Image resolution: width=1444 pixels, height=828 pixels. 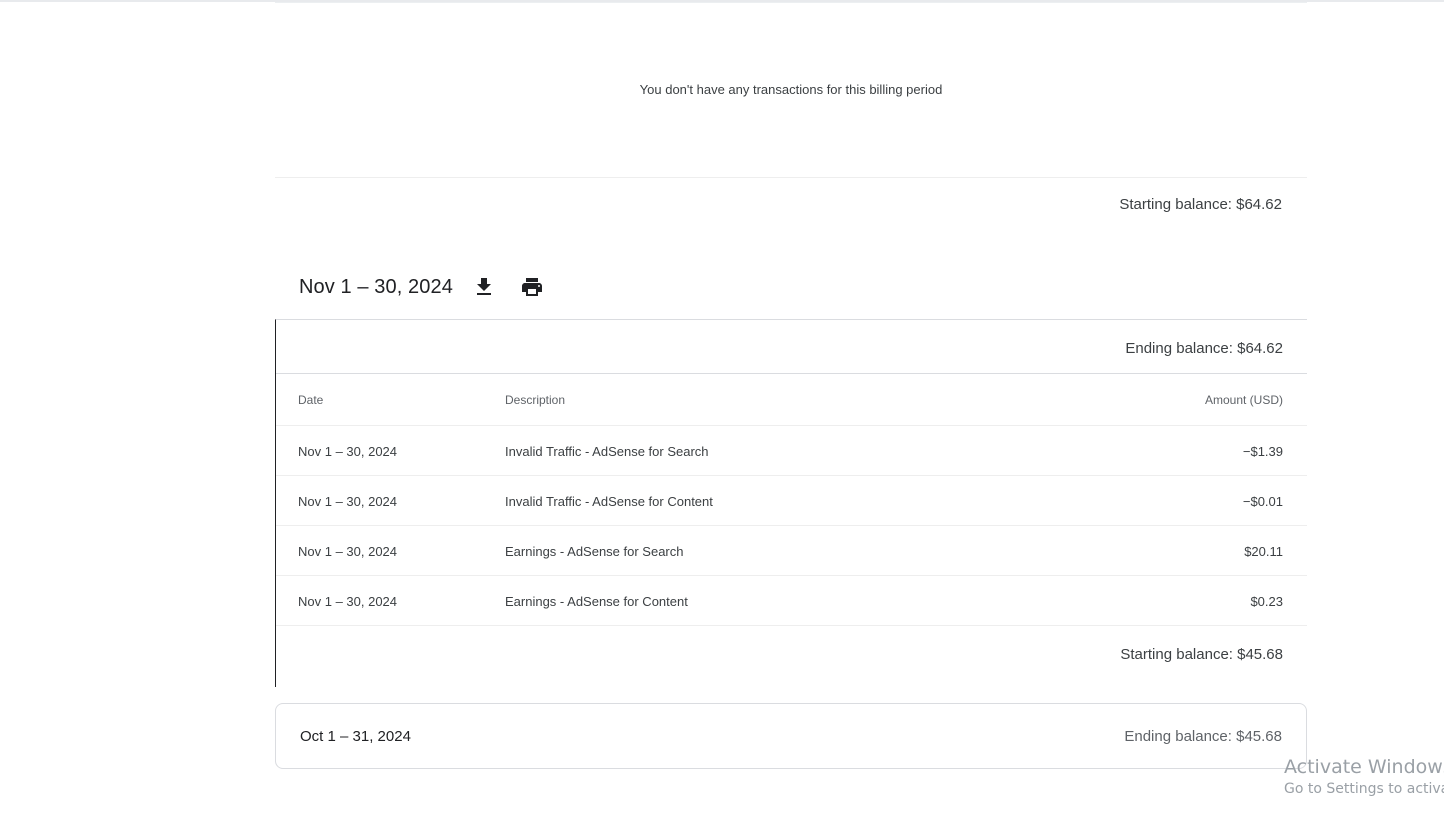 What do you see at coordinates (791, 347) in the screenshot?
I see `ending-balance-row: Ending balance: $64.62` at bounding box center [791, 347].